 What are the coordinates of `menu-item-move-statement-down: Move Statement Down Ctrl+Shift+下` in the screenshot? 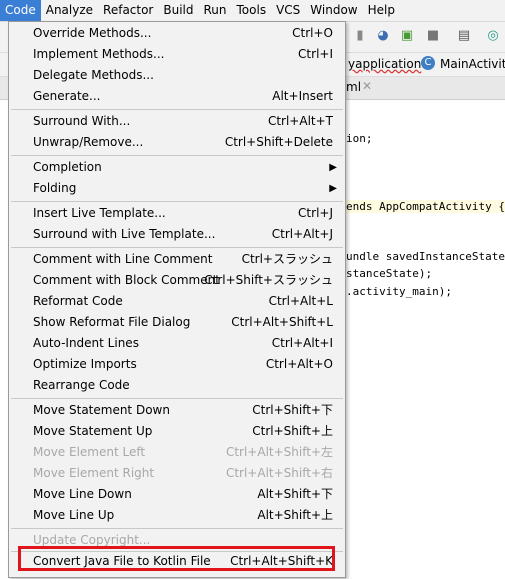 It's located at (177, 410).